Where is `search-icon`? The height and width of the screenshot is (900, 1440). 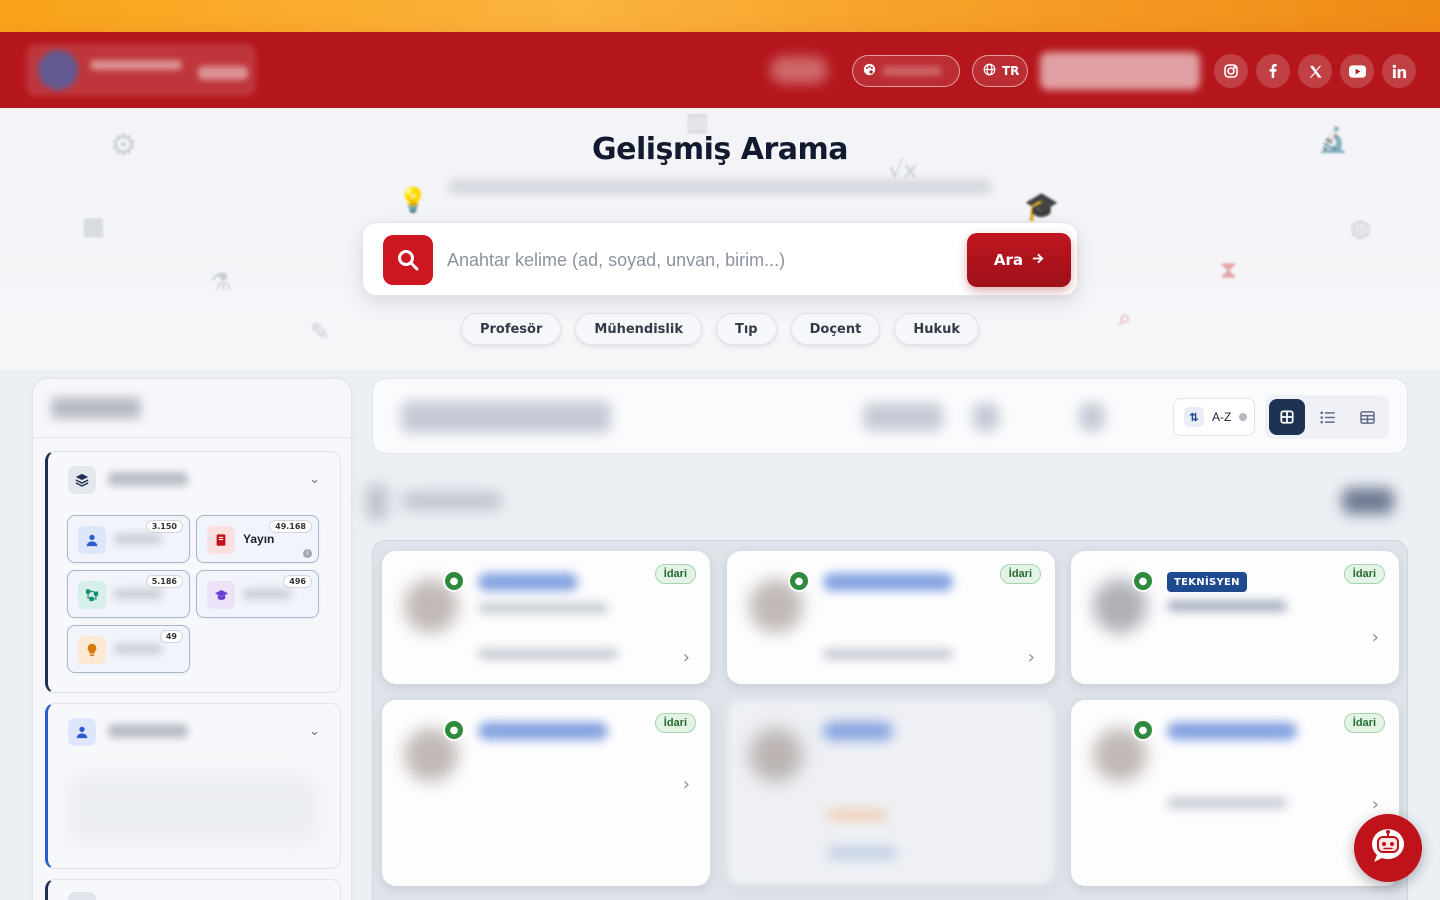
search-icon is located at coordinates (408, 260).